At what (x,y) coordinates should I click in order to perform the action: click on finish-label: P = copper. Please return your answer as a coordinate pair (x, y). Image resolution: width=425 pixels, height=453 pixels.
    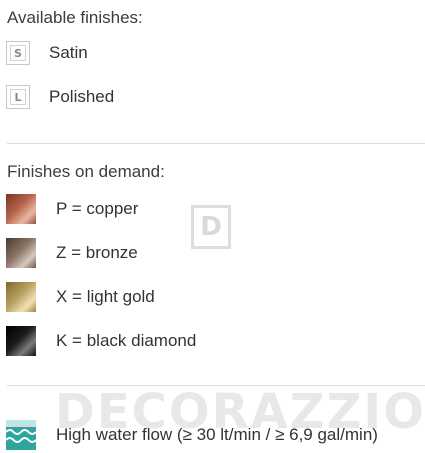
    Looking at the image, I should click on (97, 208).